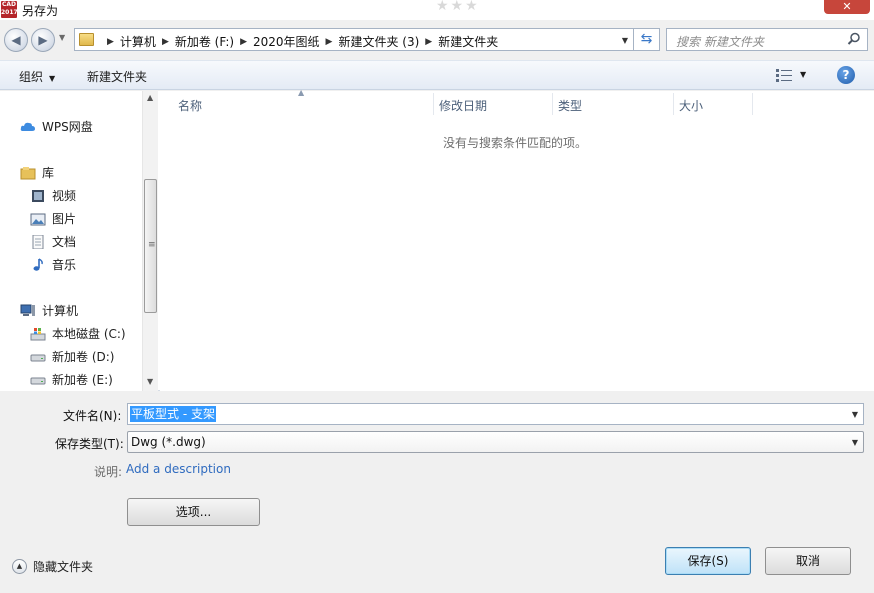 The image size is (874, 593). Describe the element at coordinates (38, 241) in the screenshot. I see `document-icon` at that location.